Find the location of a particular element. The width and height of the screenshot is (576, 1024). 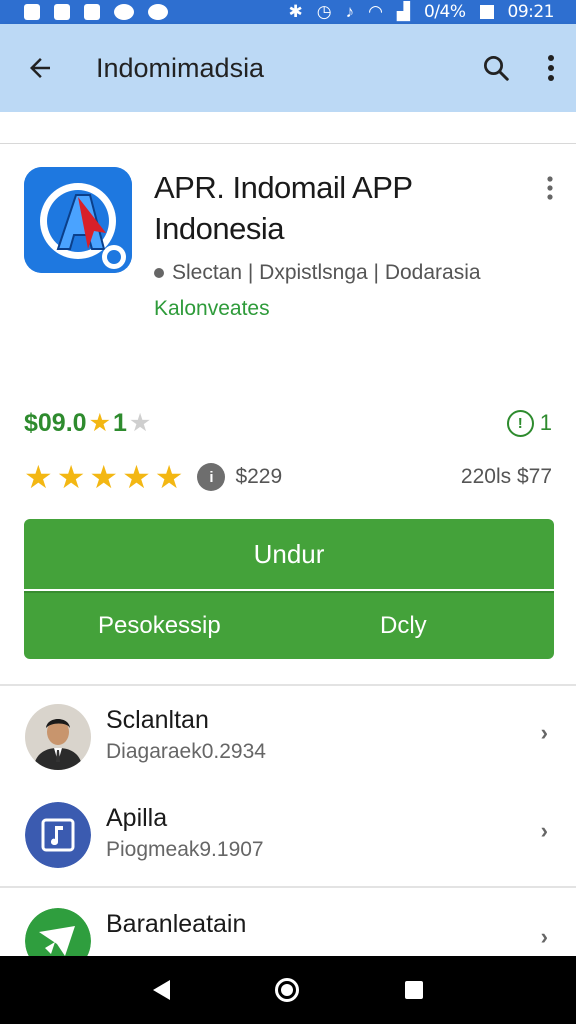

info-value: 1 is located at coordinates (545, 422).